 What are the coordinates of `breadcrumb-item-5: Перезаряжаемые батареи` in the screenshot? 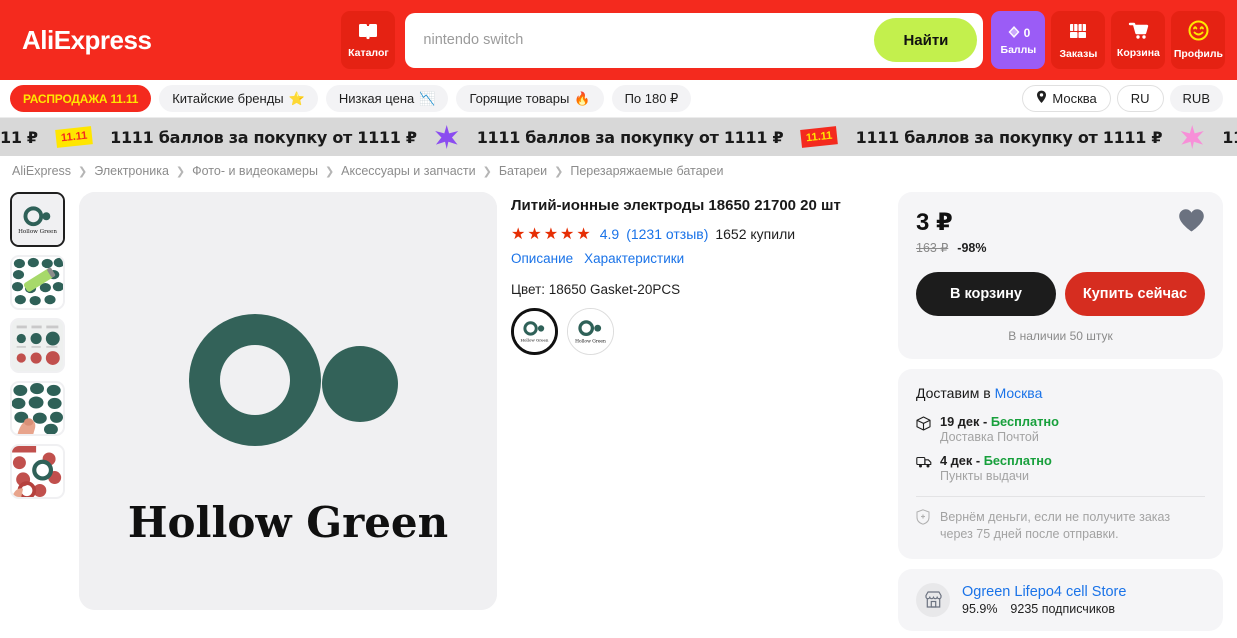 It's located at (646, 171).